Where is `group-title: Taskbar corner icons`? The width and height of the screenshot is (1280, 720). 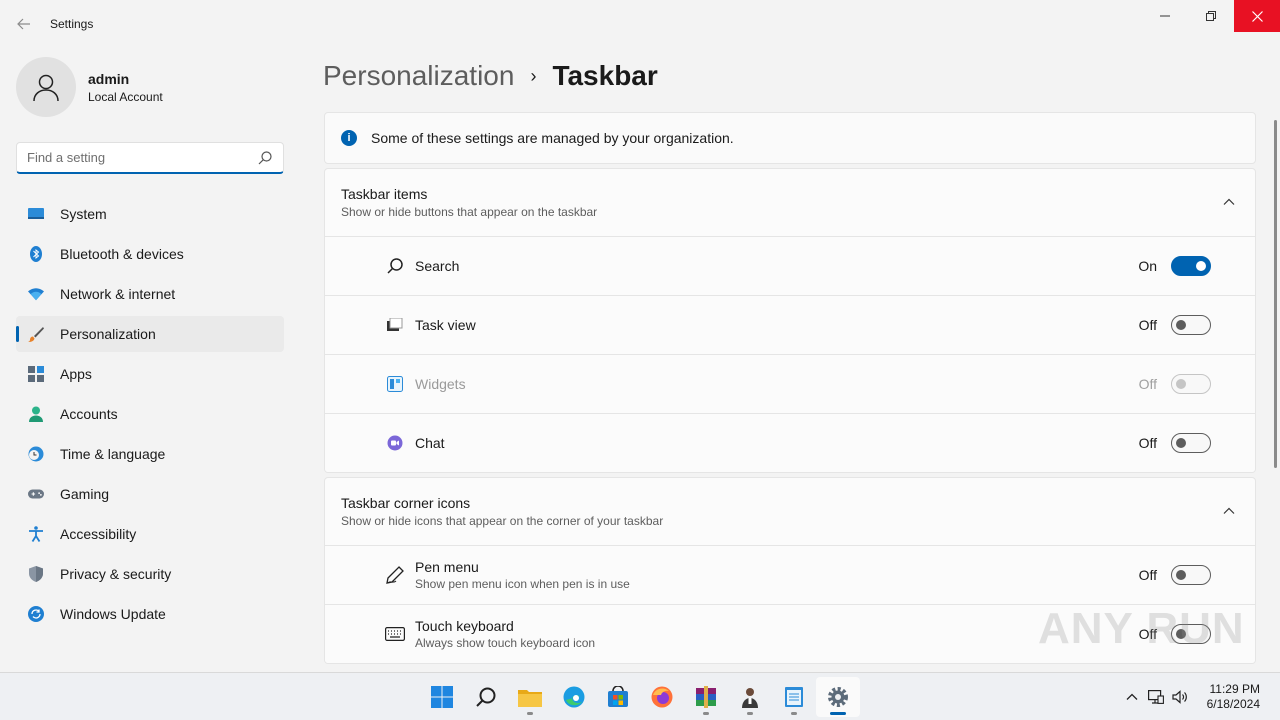
group-title: Taskbar corner icons is located at coordinates (406, 503).